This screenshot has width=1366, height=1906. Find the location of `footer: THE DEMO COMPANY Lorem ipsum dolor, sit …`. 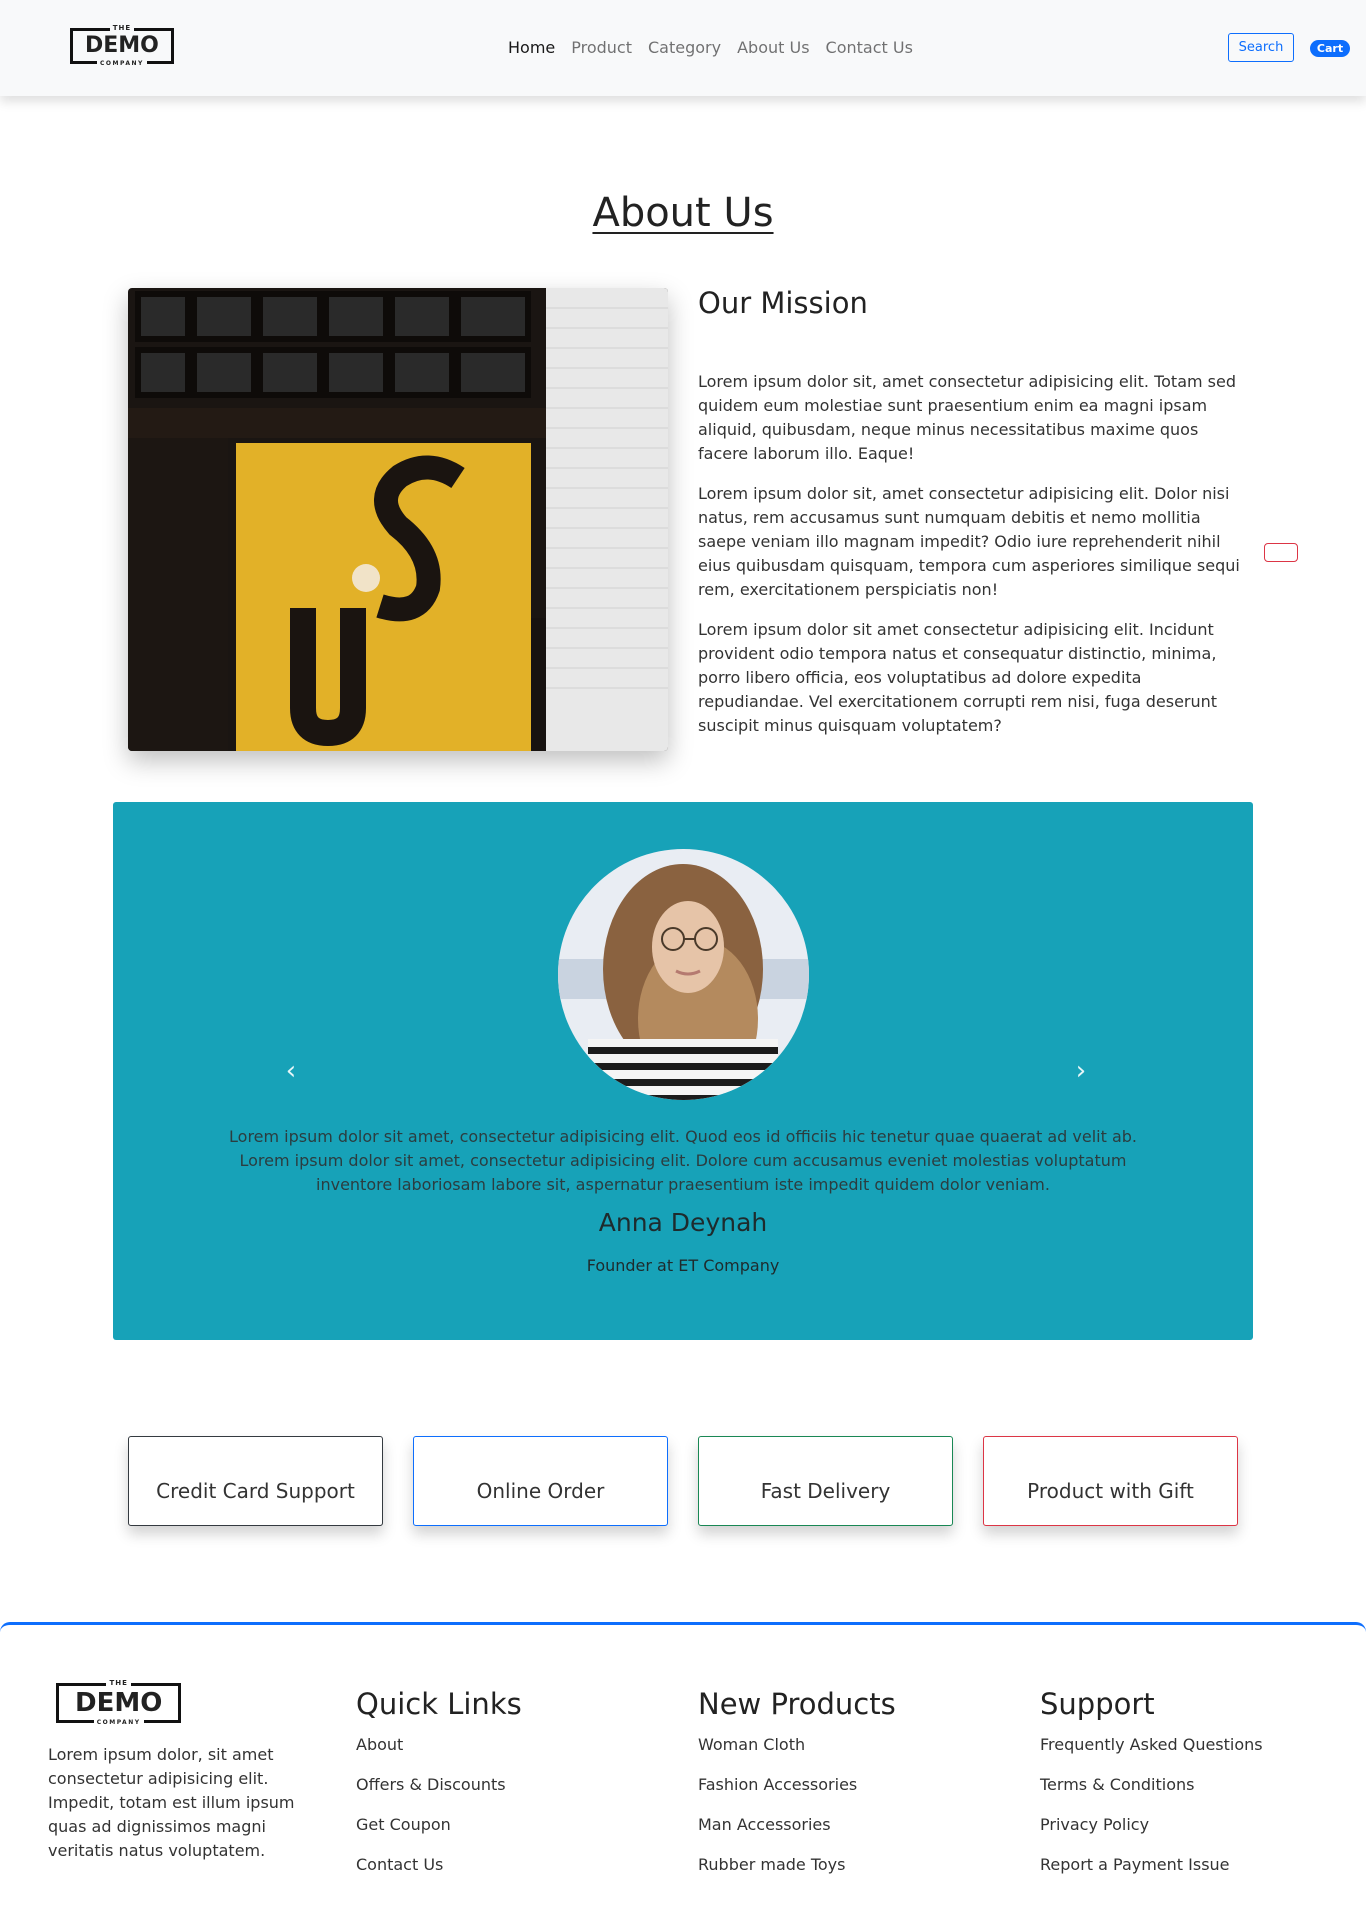

footer: THE DEMO COMPANY Lorem ipsum dolor, sit … is located at coordinates (683, 1764).